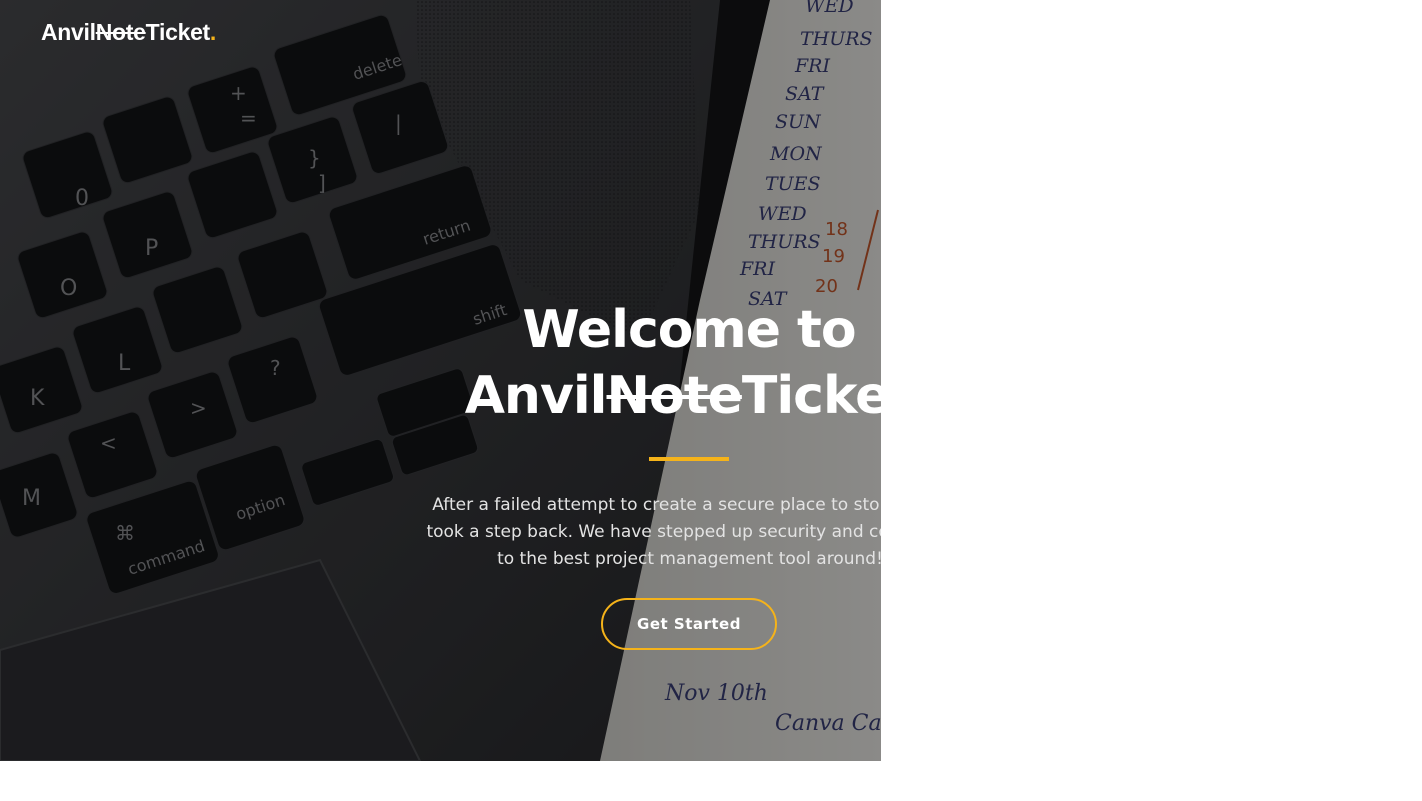  I want to click on brand-logo: AnvilNoteTicket., so click(128, 32).